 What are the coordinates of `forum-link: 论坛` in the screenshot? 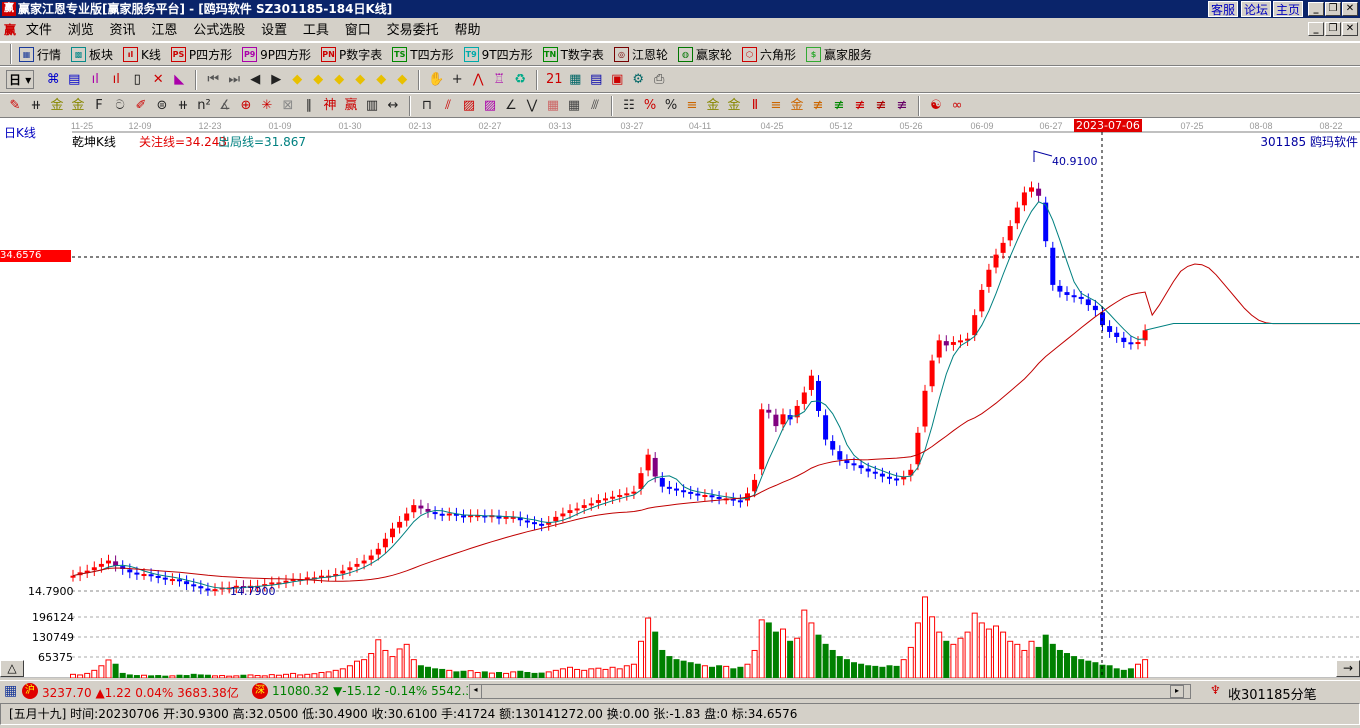 It's located at (1256, 9).